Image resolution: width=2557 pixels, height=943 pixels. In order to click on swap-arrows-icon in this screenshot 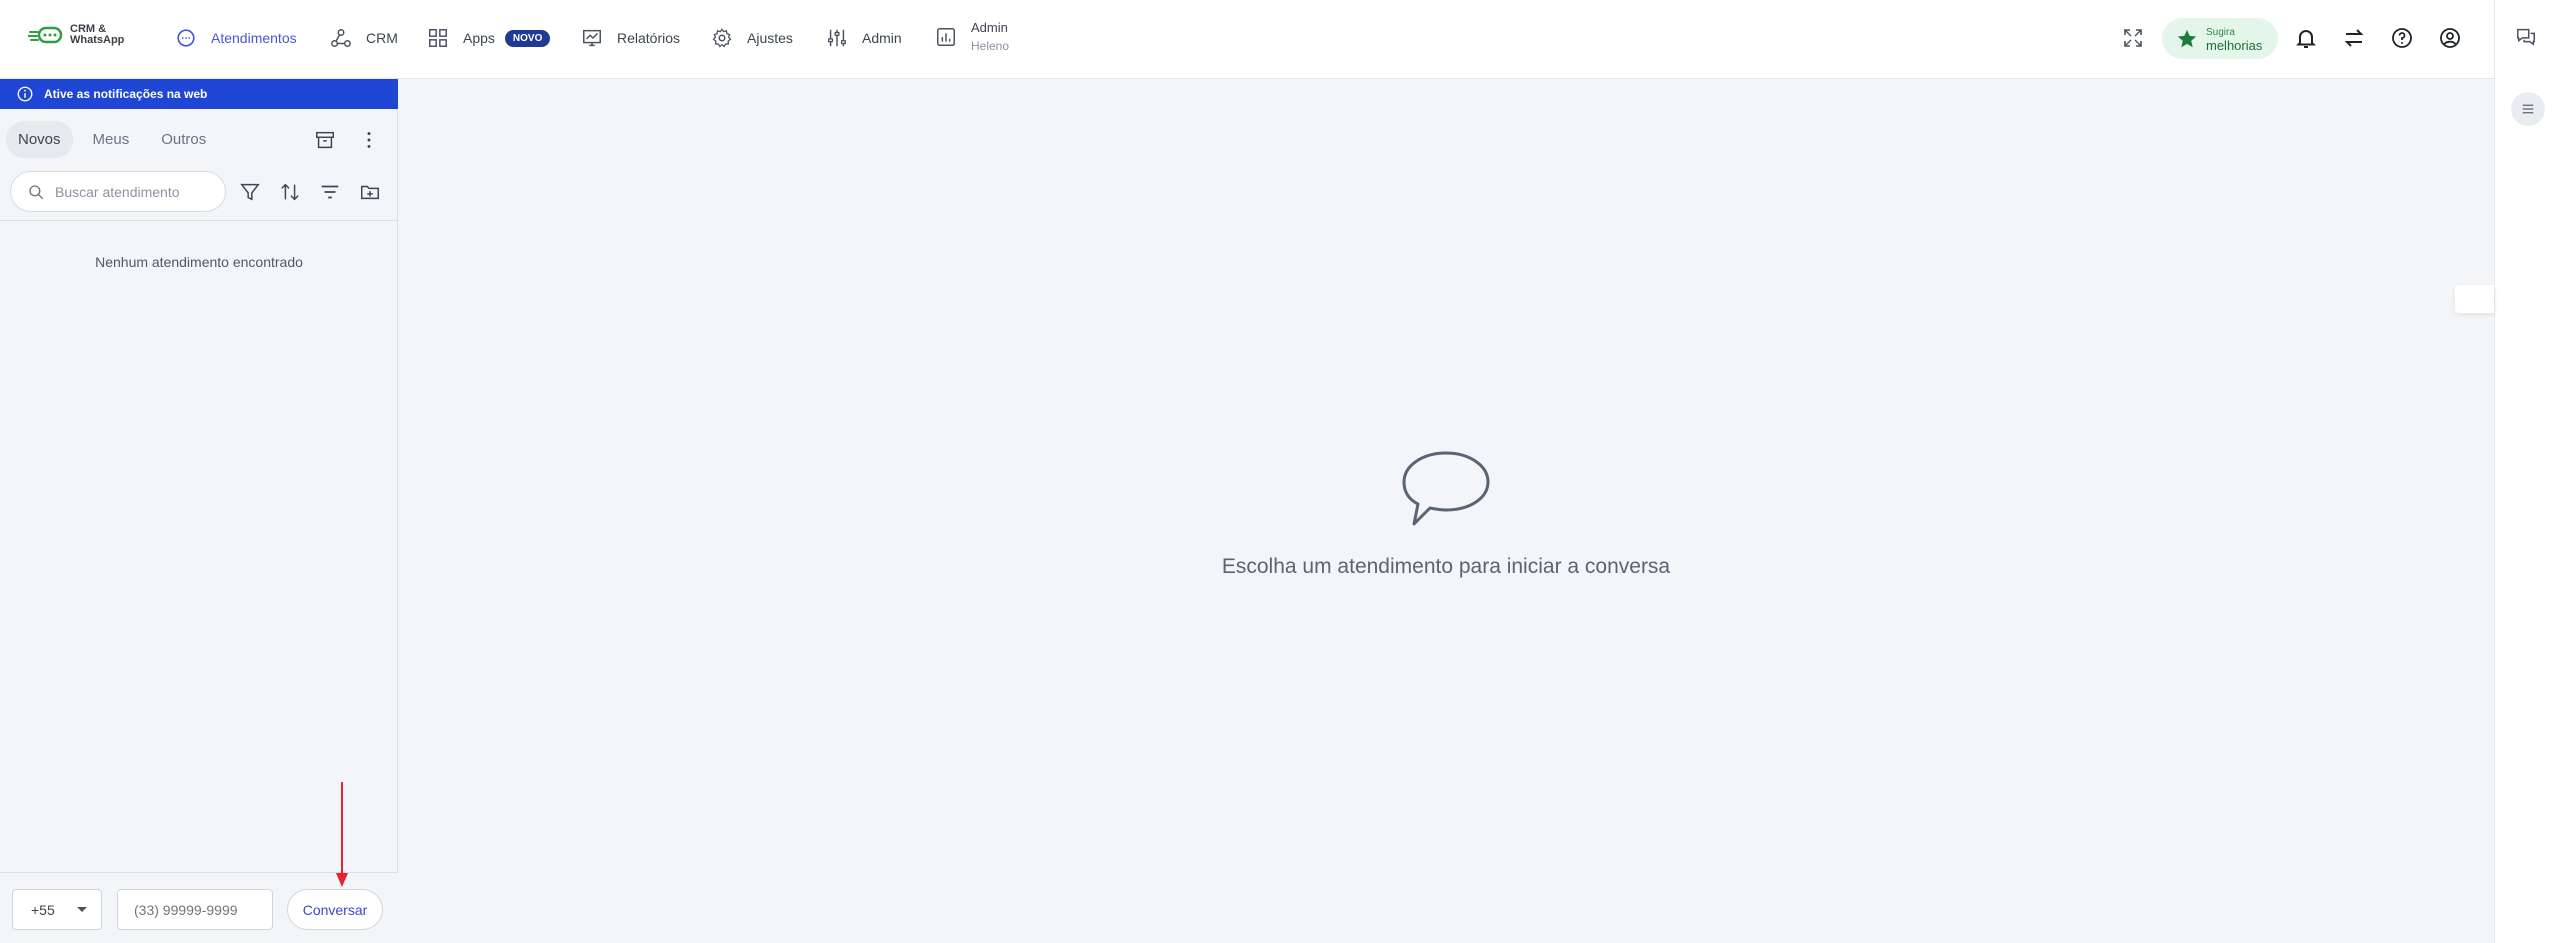, I will do `click(2354, 38)`.